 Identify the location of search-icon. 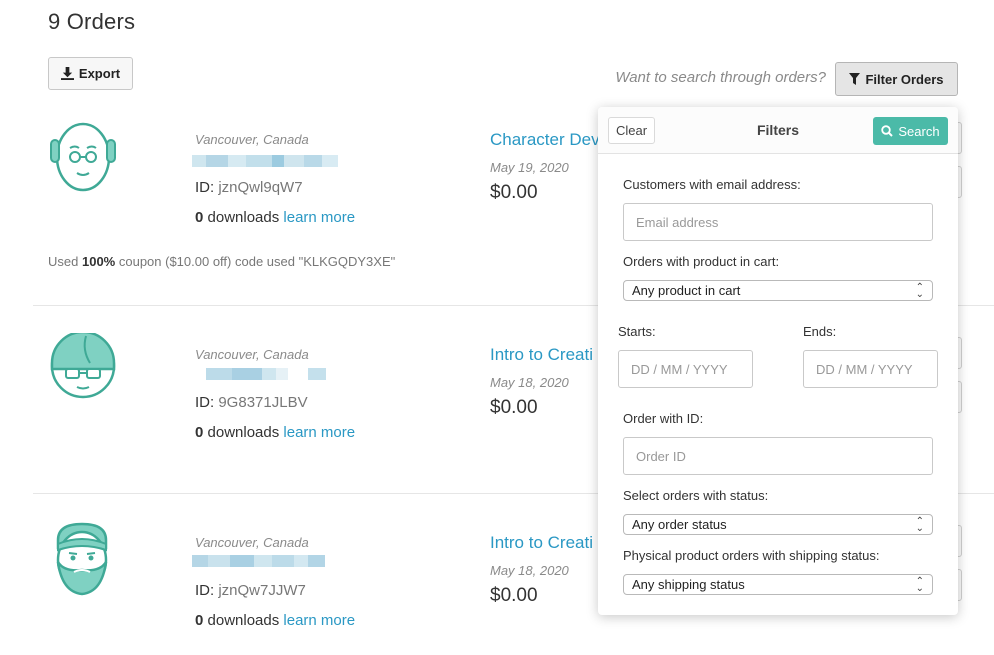
(887, 131).